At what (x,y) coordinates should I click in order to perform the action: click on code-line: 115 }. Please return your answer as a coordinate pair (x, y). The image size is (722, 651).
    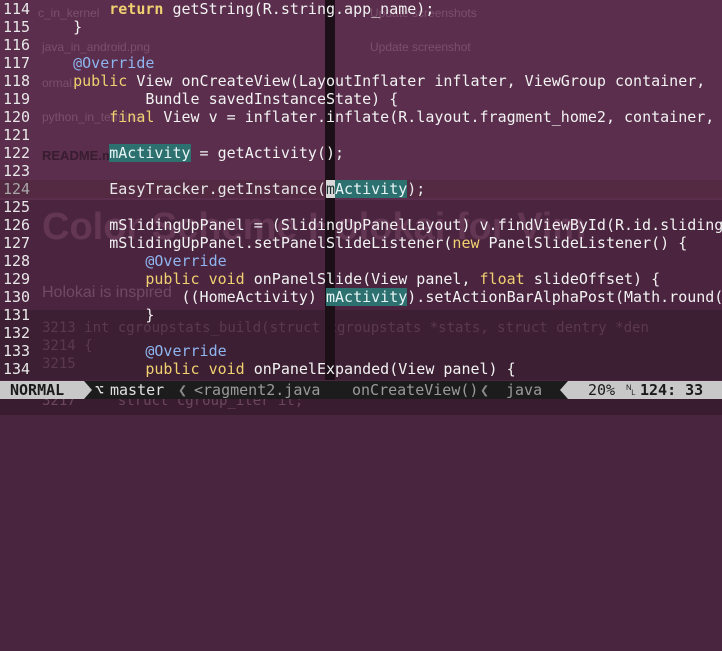
    Looking at the image, I should click on (361, 27).